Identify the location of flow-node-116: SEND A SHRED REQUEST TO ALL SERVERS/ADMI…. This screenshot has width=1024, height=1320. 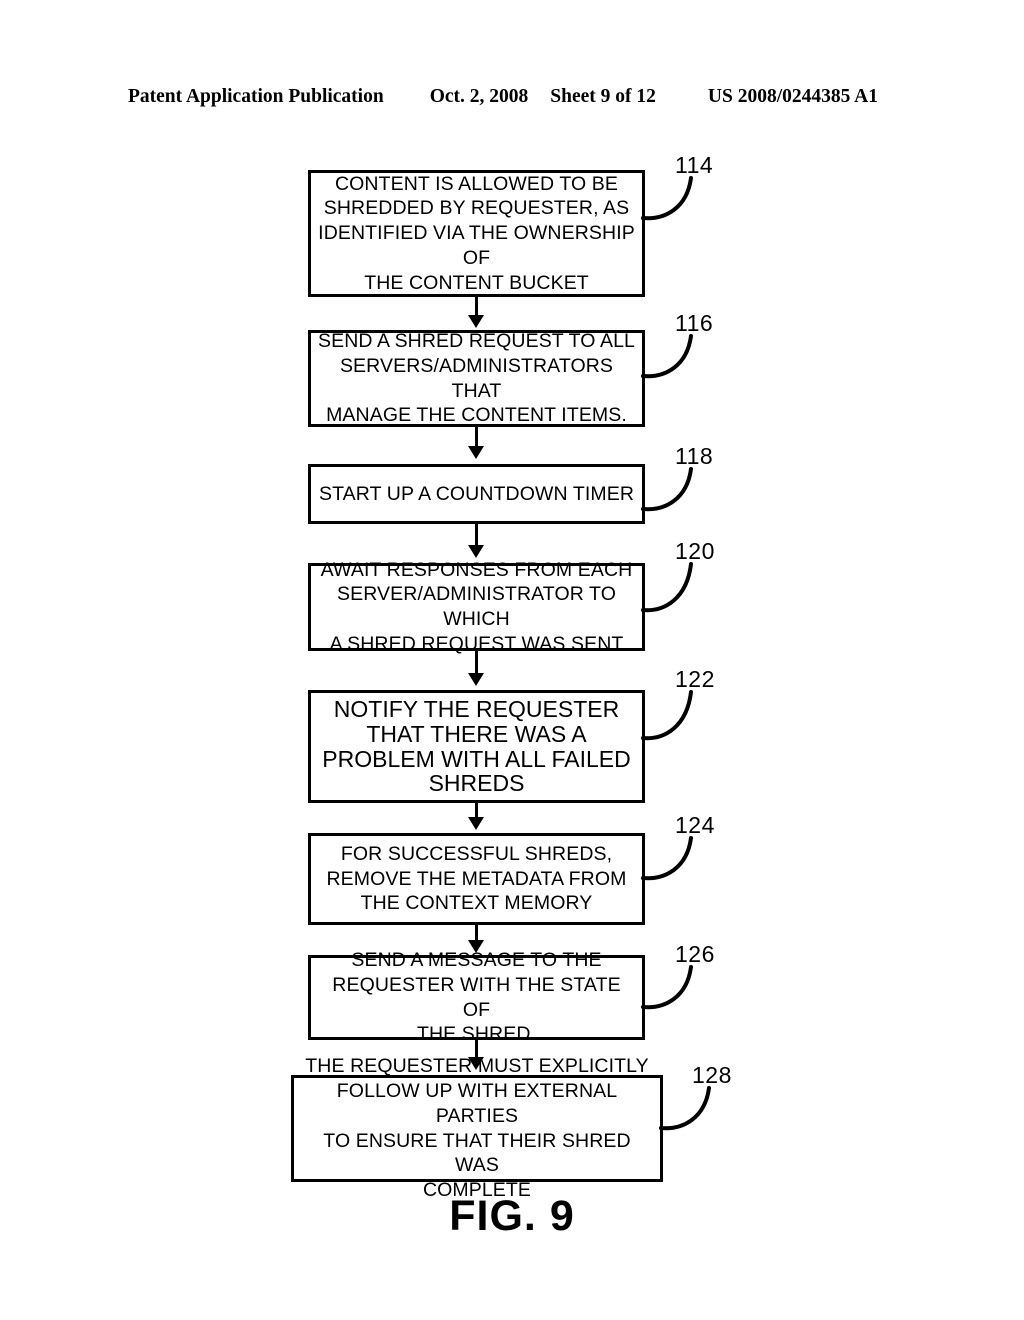
(476, 378).